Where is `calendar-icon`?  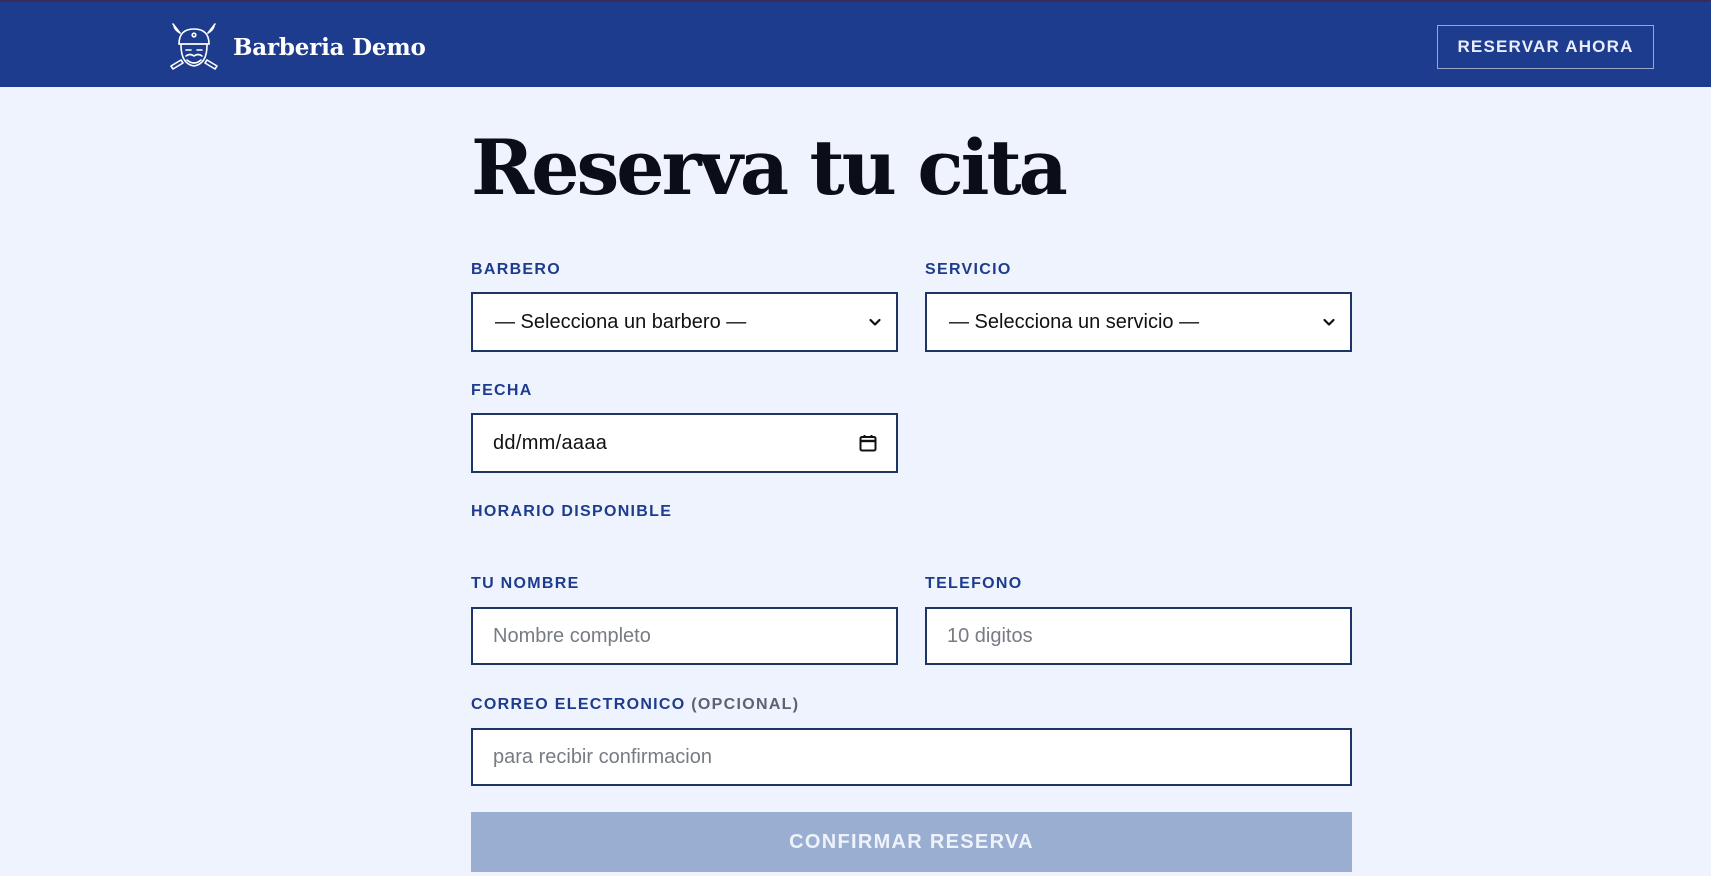
calendar-icon is located at coordinates (868, 443).